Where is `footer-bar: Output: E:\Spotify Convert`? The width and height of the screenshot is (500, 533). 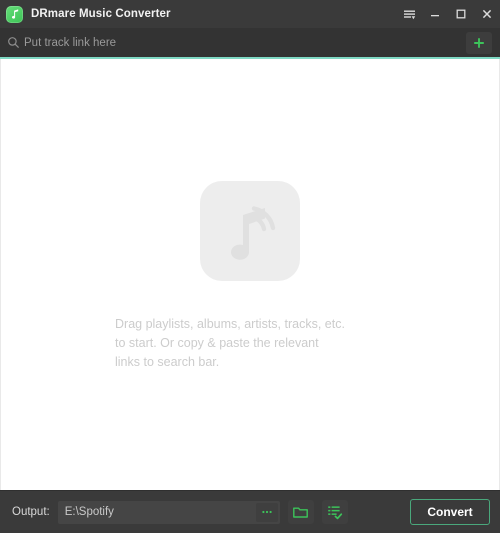 footer-bar: Output: E:\Spotify Convert is located at coordinates (250, 511).